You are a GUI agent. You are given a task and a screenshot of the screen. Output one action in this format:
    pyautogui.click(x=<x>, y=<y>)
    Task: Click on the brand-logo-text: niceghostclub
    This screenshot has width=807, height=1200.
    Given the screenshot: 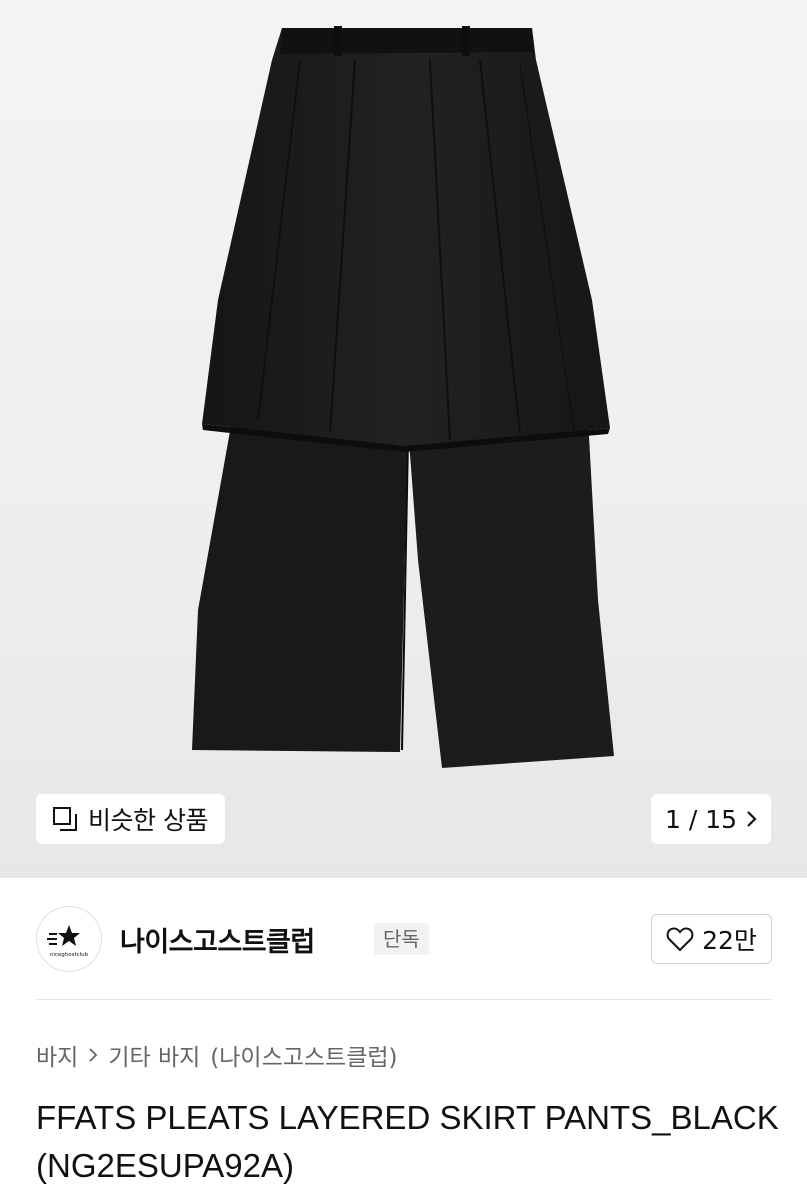 What is the action you would take?
    pyautogui.click(x=69, y=955)
    